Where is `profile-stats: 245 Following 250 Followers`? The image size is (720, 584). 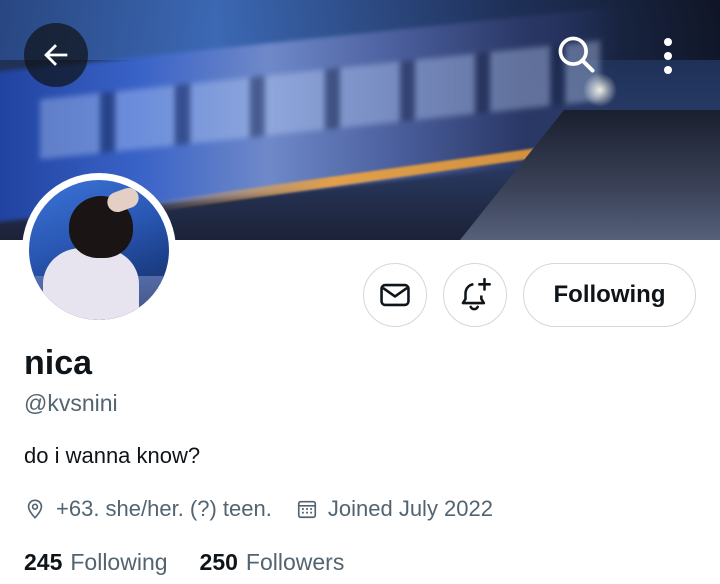
profile-stats: 245 Following 250 Followers is located at coordinates (184, 562).